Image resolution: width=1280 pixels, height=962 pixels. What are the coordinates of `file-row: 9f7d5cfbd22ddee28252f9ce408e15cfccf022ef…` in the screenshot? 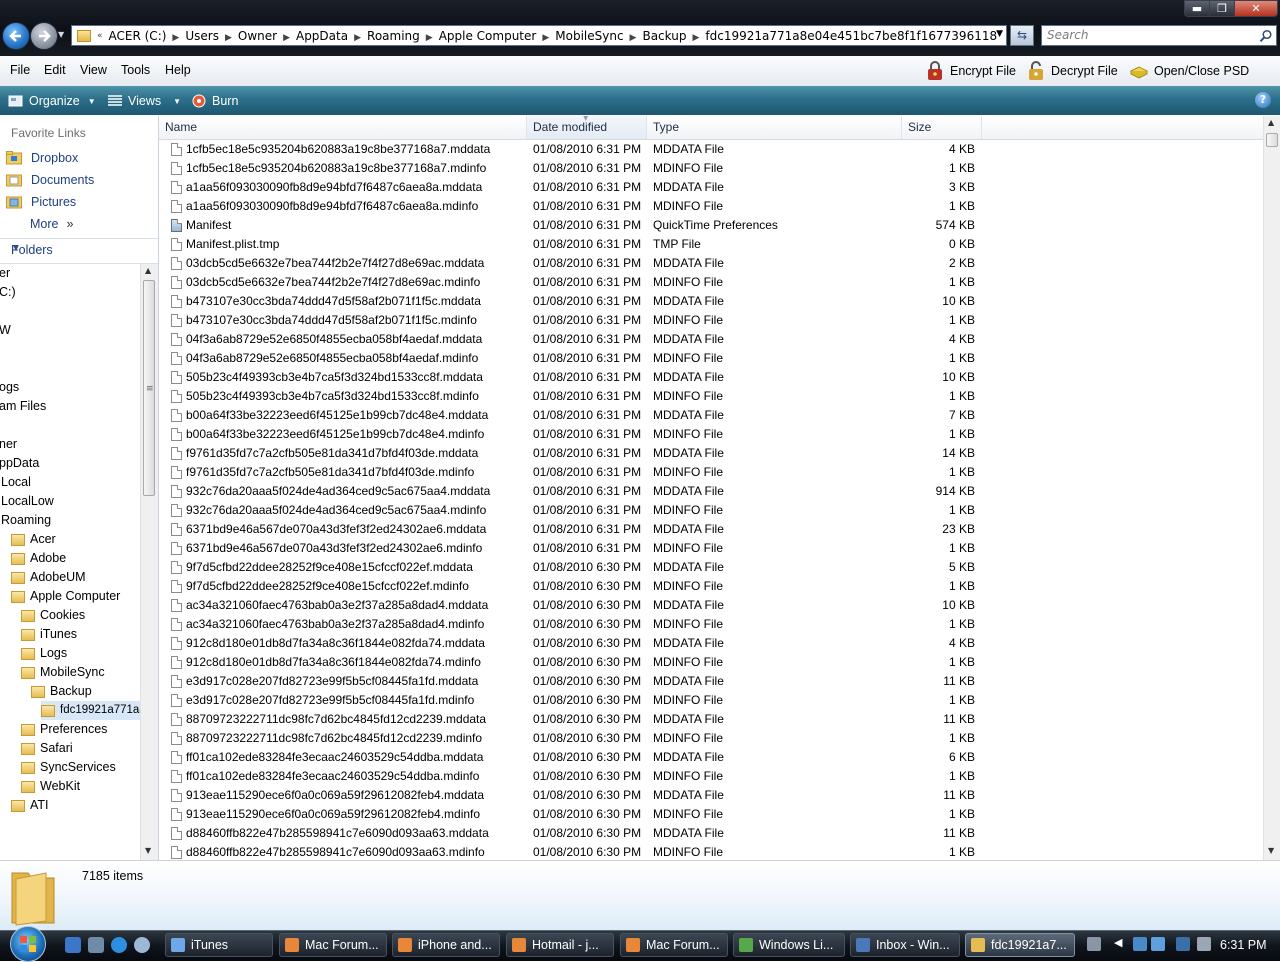 It's located at (609, 567).